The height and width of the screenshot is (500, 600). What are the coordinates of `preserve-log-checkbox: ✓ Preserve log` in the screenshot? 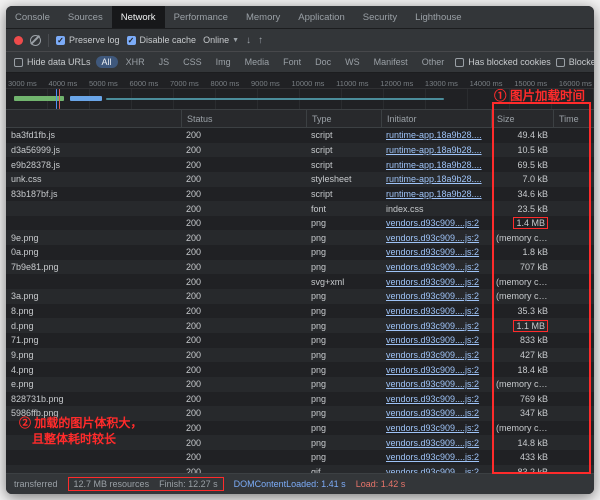 It's located at (88, 40).